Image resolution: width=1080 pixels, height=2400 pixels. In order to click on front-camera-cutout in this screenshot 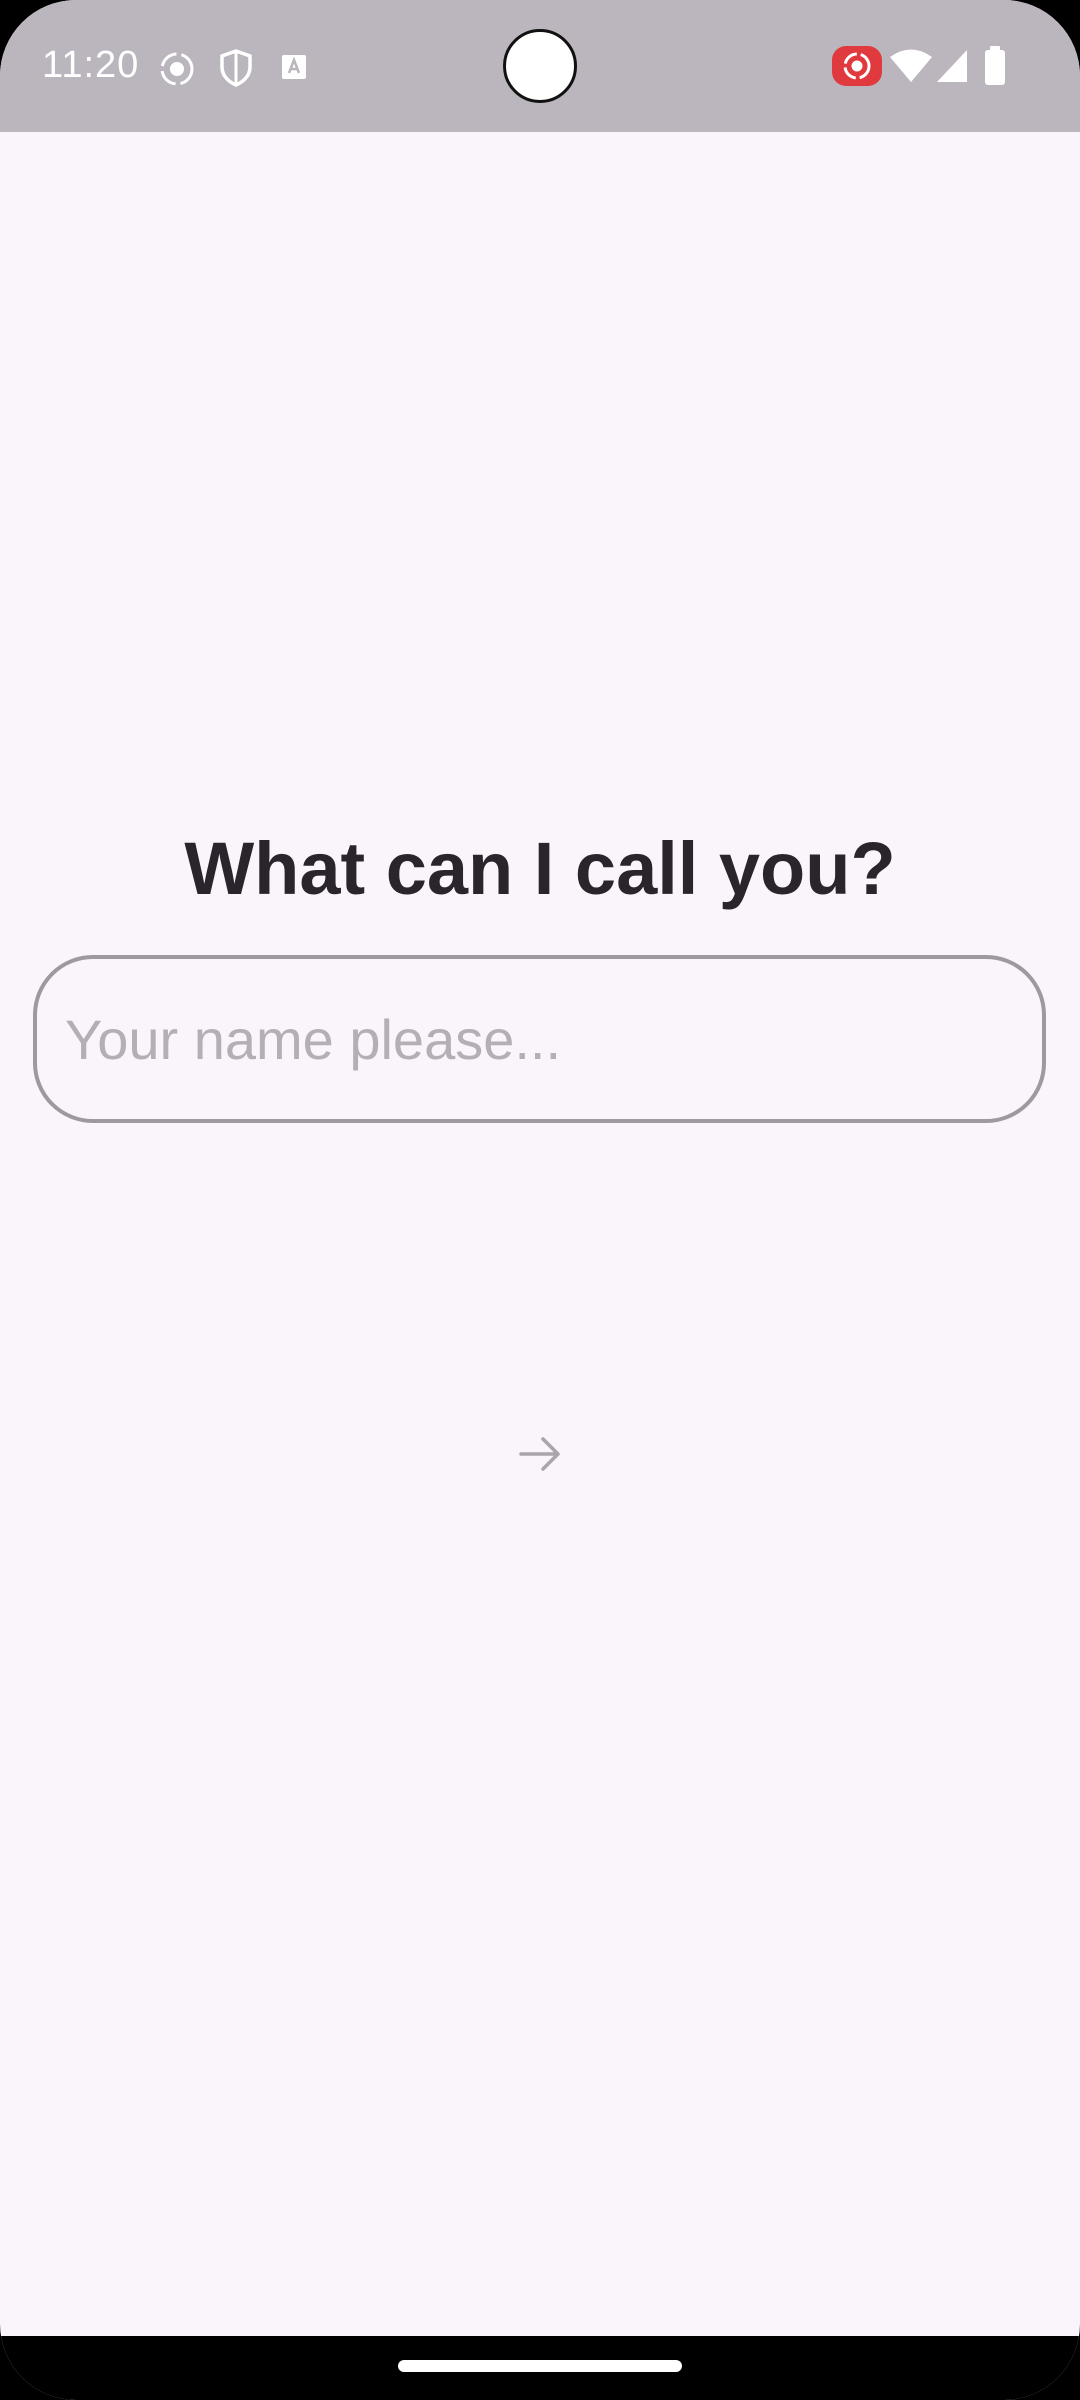, I will do `click(540, 66)`.